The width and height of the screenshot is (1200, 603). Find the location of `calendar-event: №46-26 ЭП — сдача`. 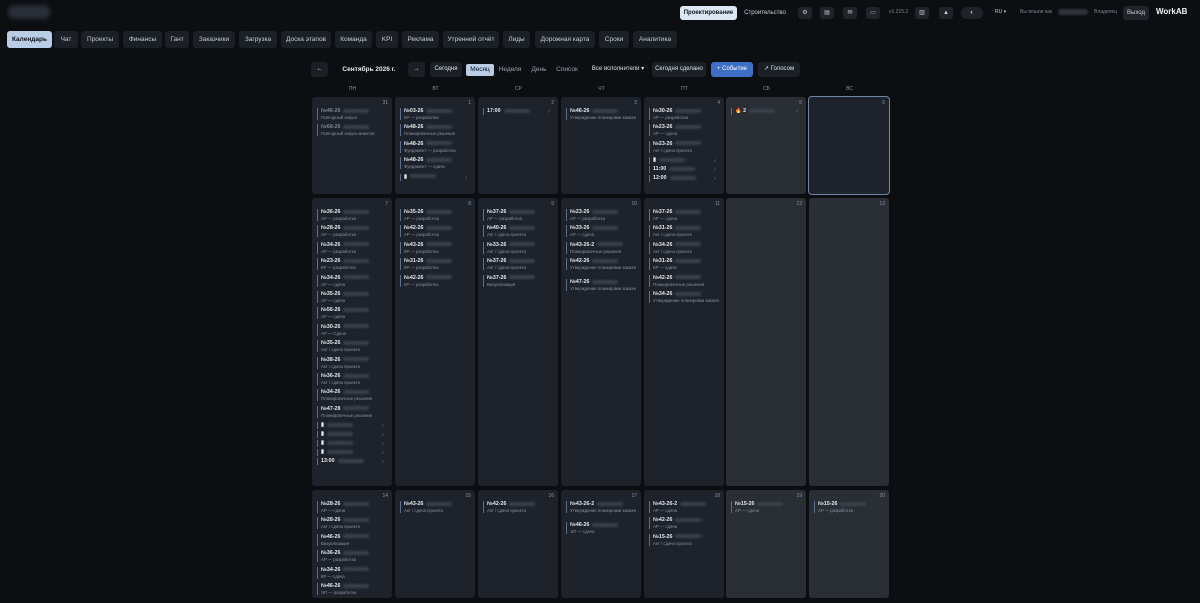

calendar-event: №46-26 ЭП — сдача is located at coordinates (601, 528).